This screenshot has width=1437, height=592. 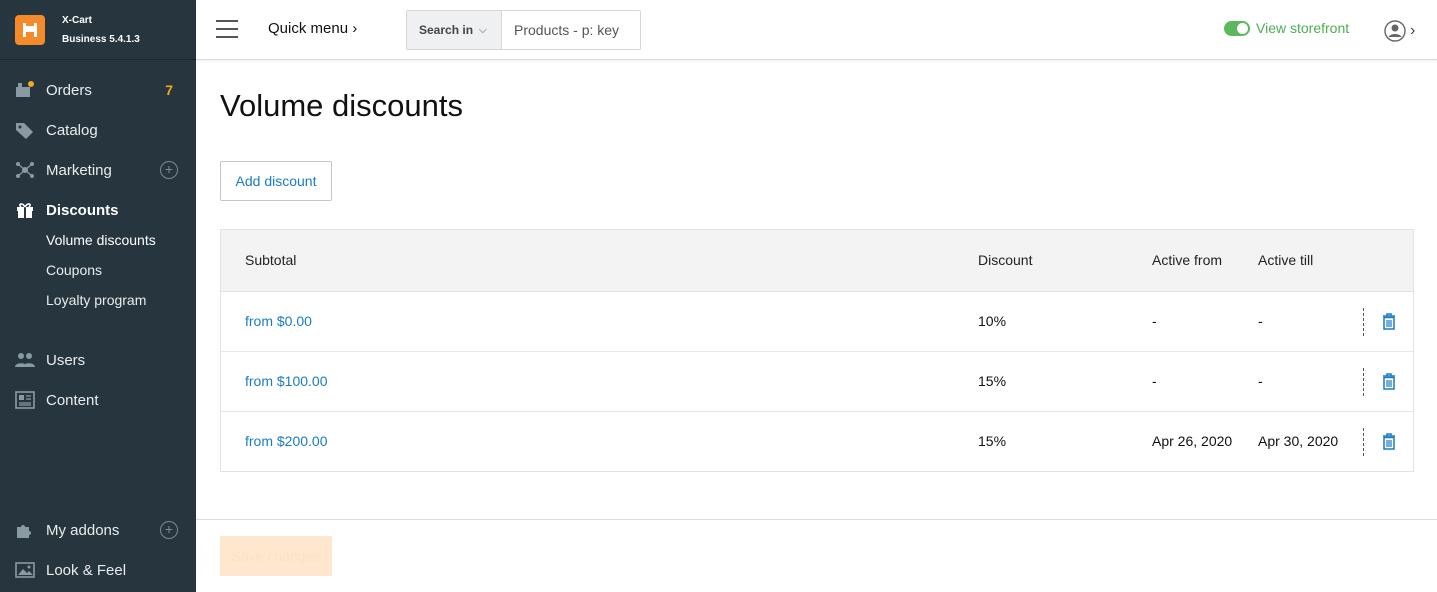 I want to click on sidebar-item-label: Look & Feel, so click(x=86, y=570).